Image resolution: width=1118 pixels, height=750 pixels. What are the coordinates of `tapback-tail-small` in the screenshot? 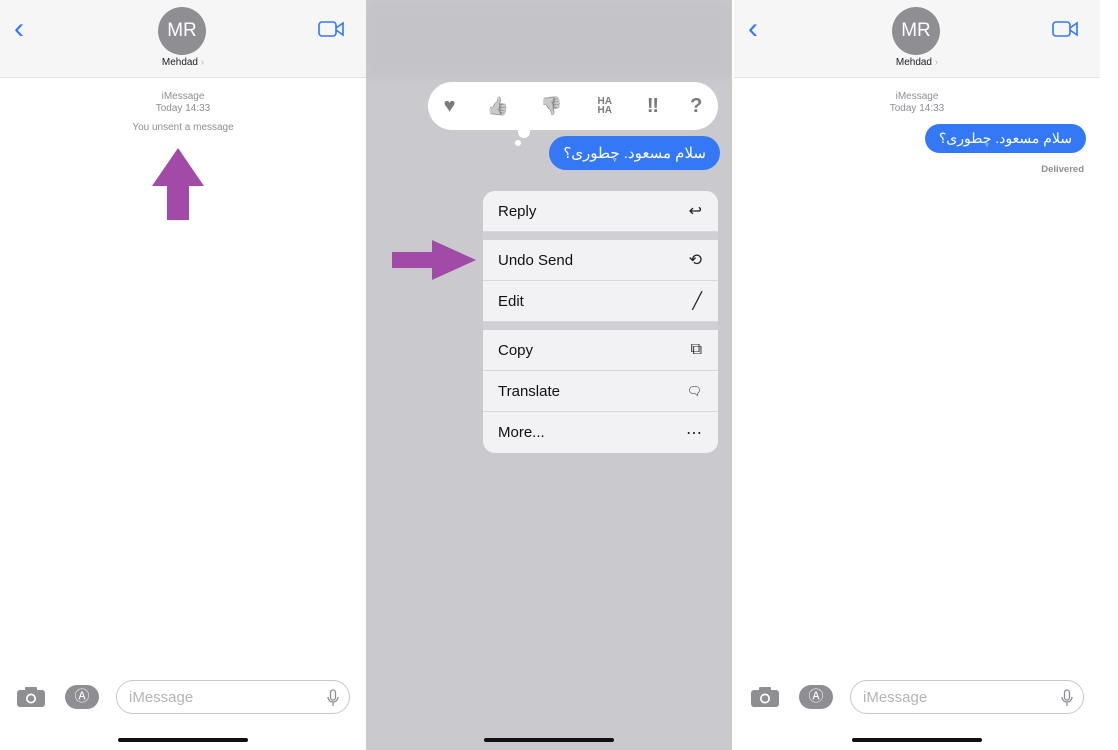 It's located at (518, 143).